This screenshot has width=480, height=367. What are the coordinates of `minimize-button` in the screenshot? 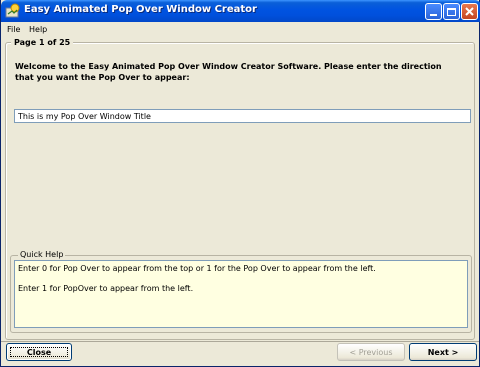 It's located at (433, 11).